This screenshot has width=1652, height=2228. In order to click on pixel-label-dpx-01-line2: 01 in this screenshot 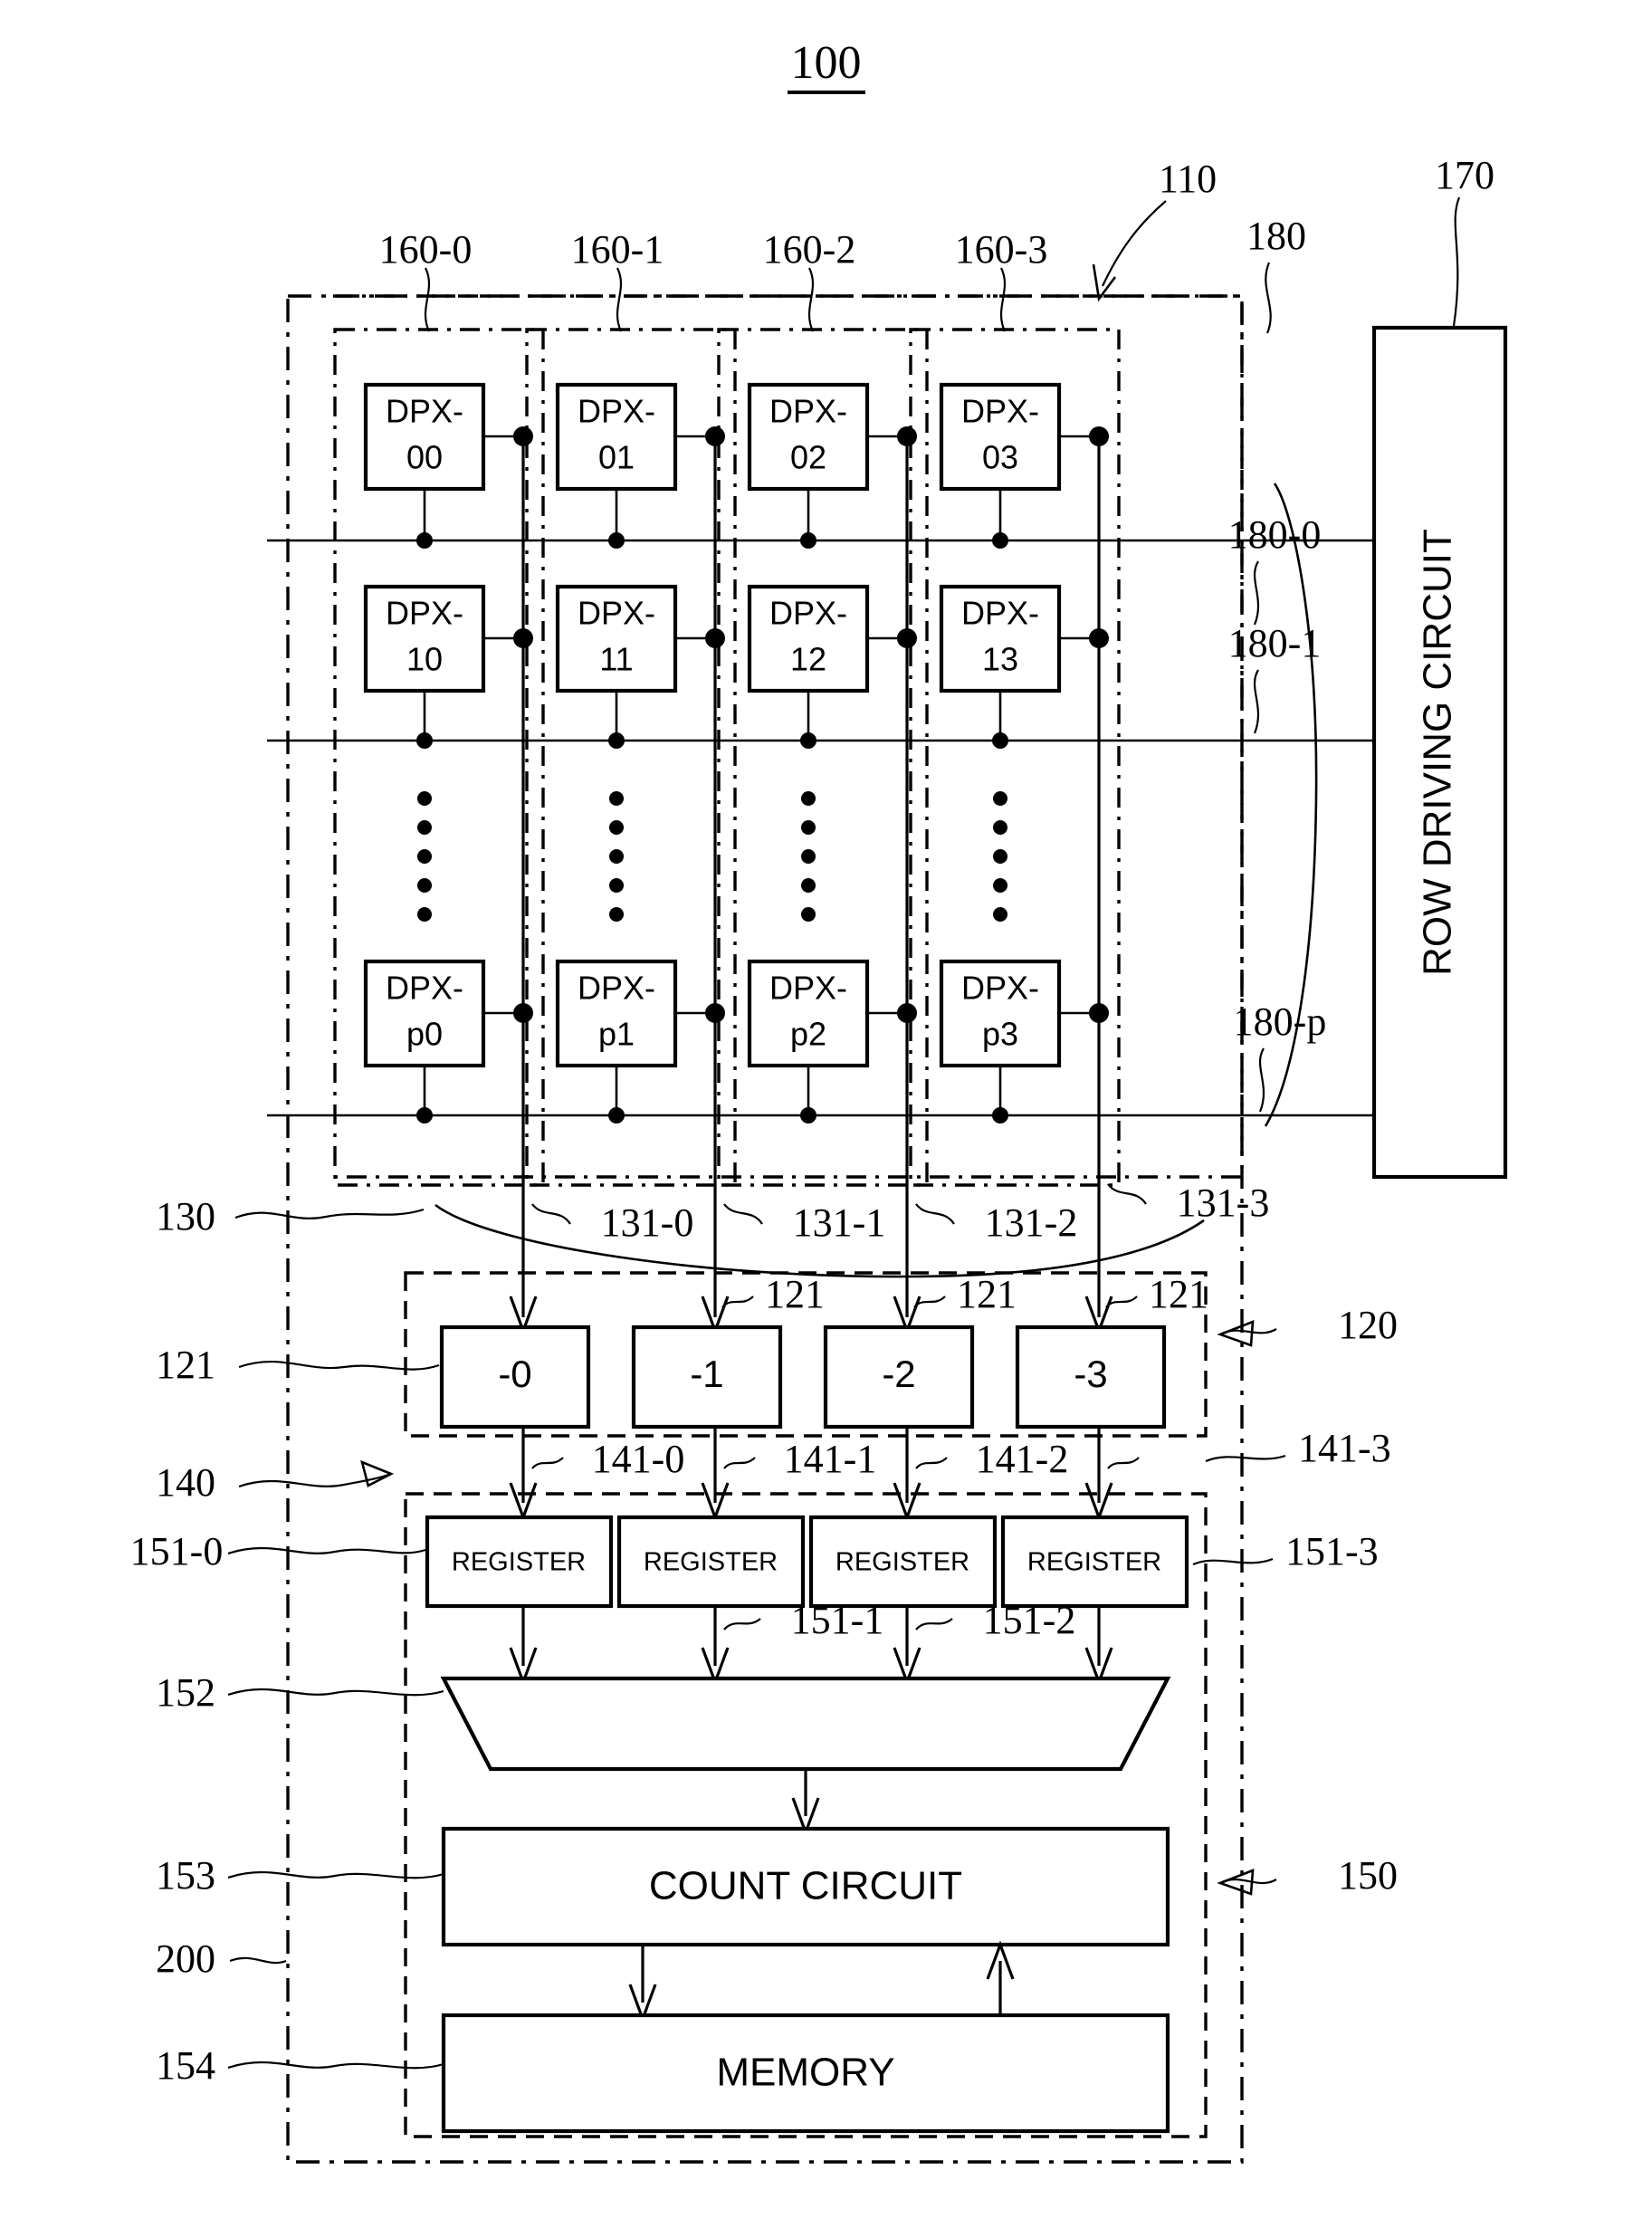, I will do `click(616, 457)`.